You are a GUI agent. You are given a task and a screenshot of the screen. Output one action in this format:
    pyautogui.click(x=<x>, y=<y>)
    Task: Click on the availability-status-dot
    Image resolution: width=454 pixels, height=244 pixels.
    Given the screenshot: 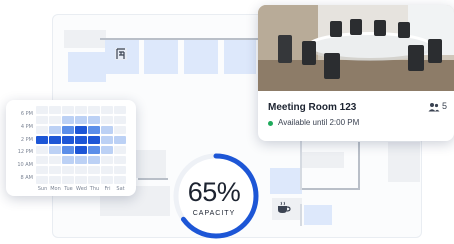 What is the action you would take?
    pyautogui.click(x=270, y=123)
    